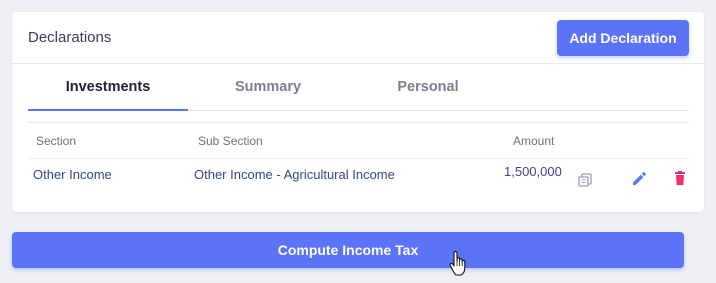  What do you see at coordinates (585, 180) in the screenshot?
I see `copy-icon` at bounding box center [585, 180].